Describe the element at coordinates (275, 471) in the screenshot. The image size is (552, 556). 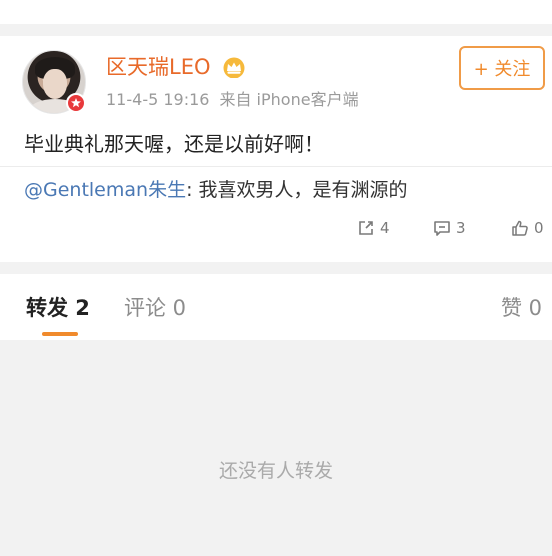
I see `empty-message: 还没有人转发` at that location.